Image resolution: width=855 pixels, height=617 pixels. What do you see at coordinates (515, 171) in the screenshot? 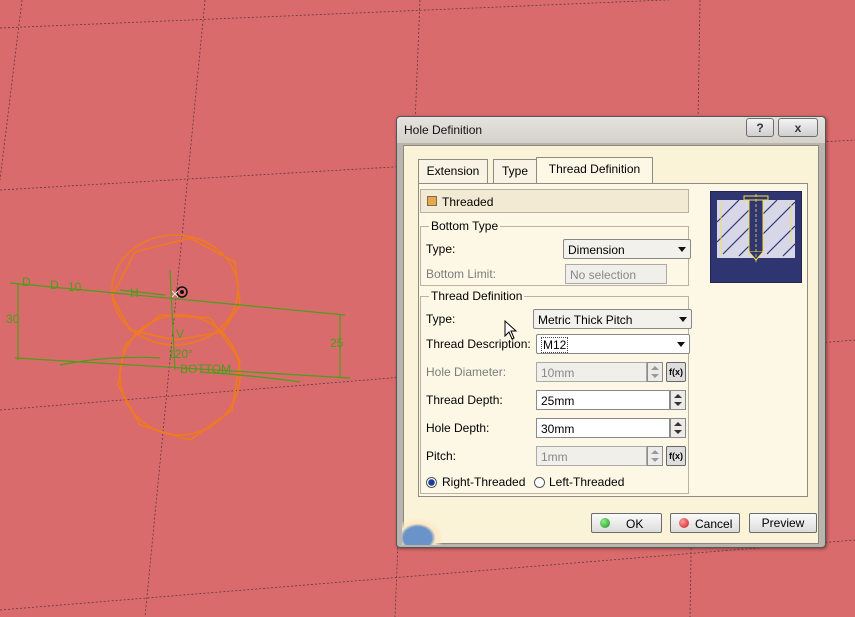
I see `tab-type: Type` at bounding box center [515, 171].